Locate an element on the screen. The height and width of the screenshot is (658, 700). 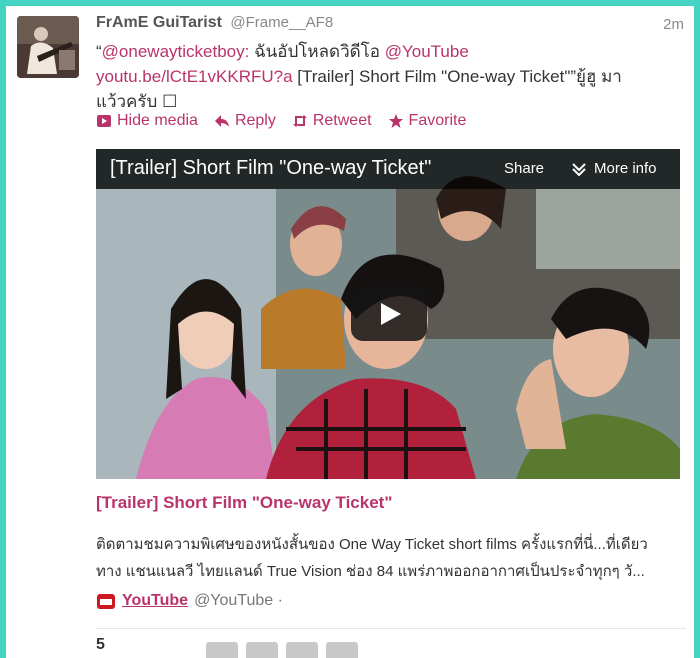
retweet-count: 5 is located at coordinates (100, 645).